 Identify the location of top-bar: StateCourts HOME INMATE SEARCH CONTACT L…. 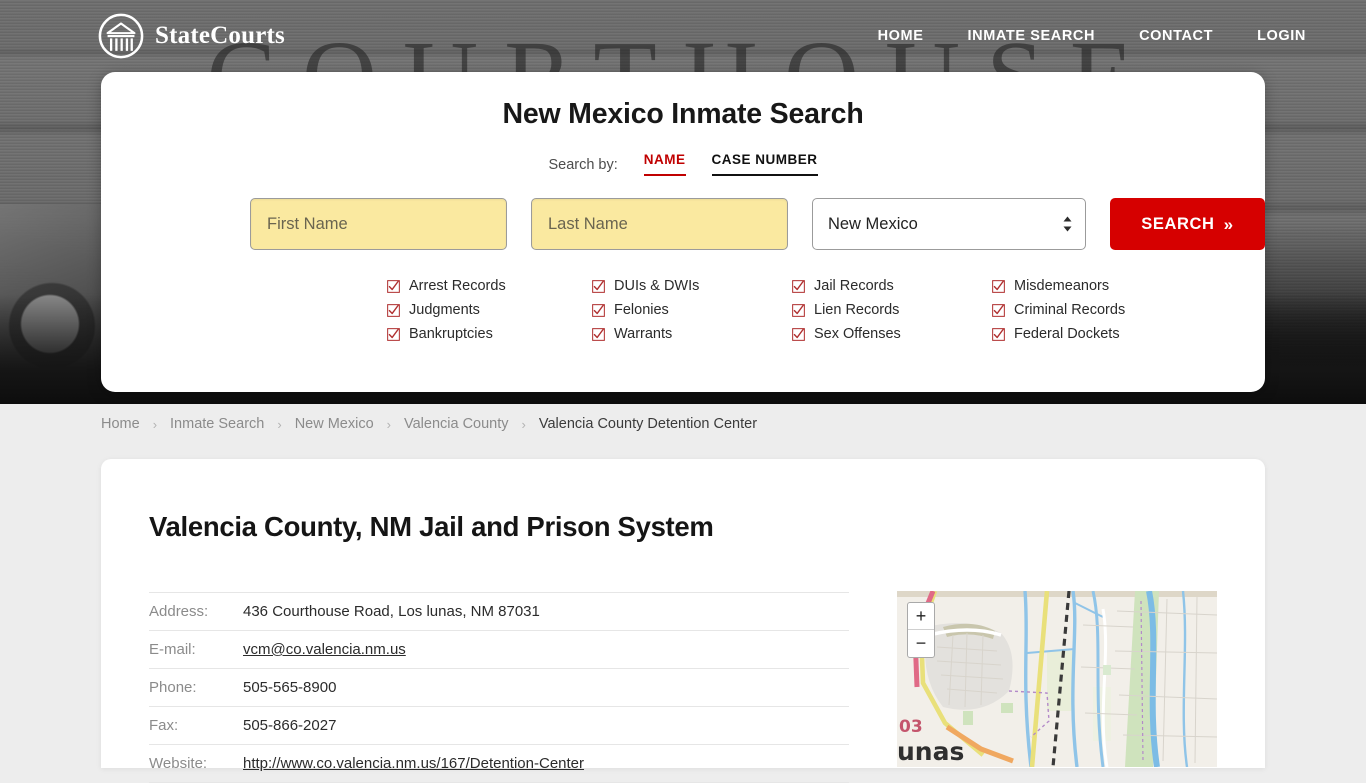
(683, 36).